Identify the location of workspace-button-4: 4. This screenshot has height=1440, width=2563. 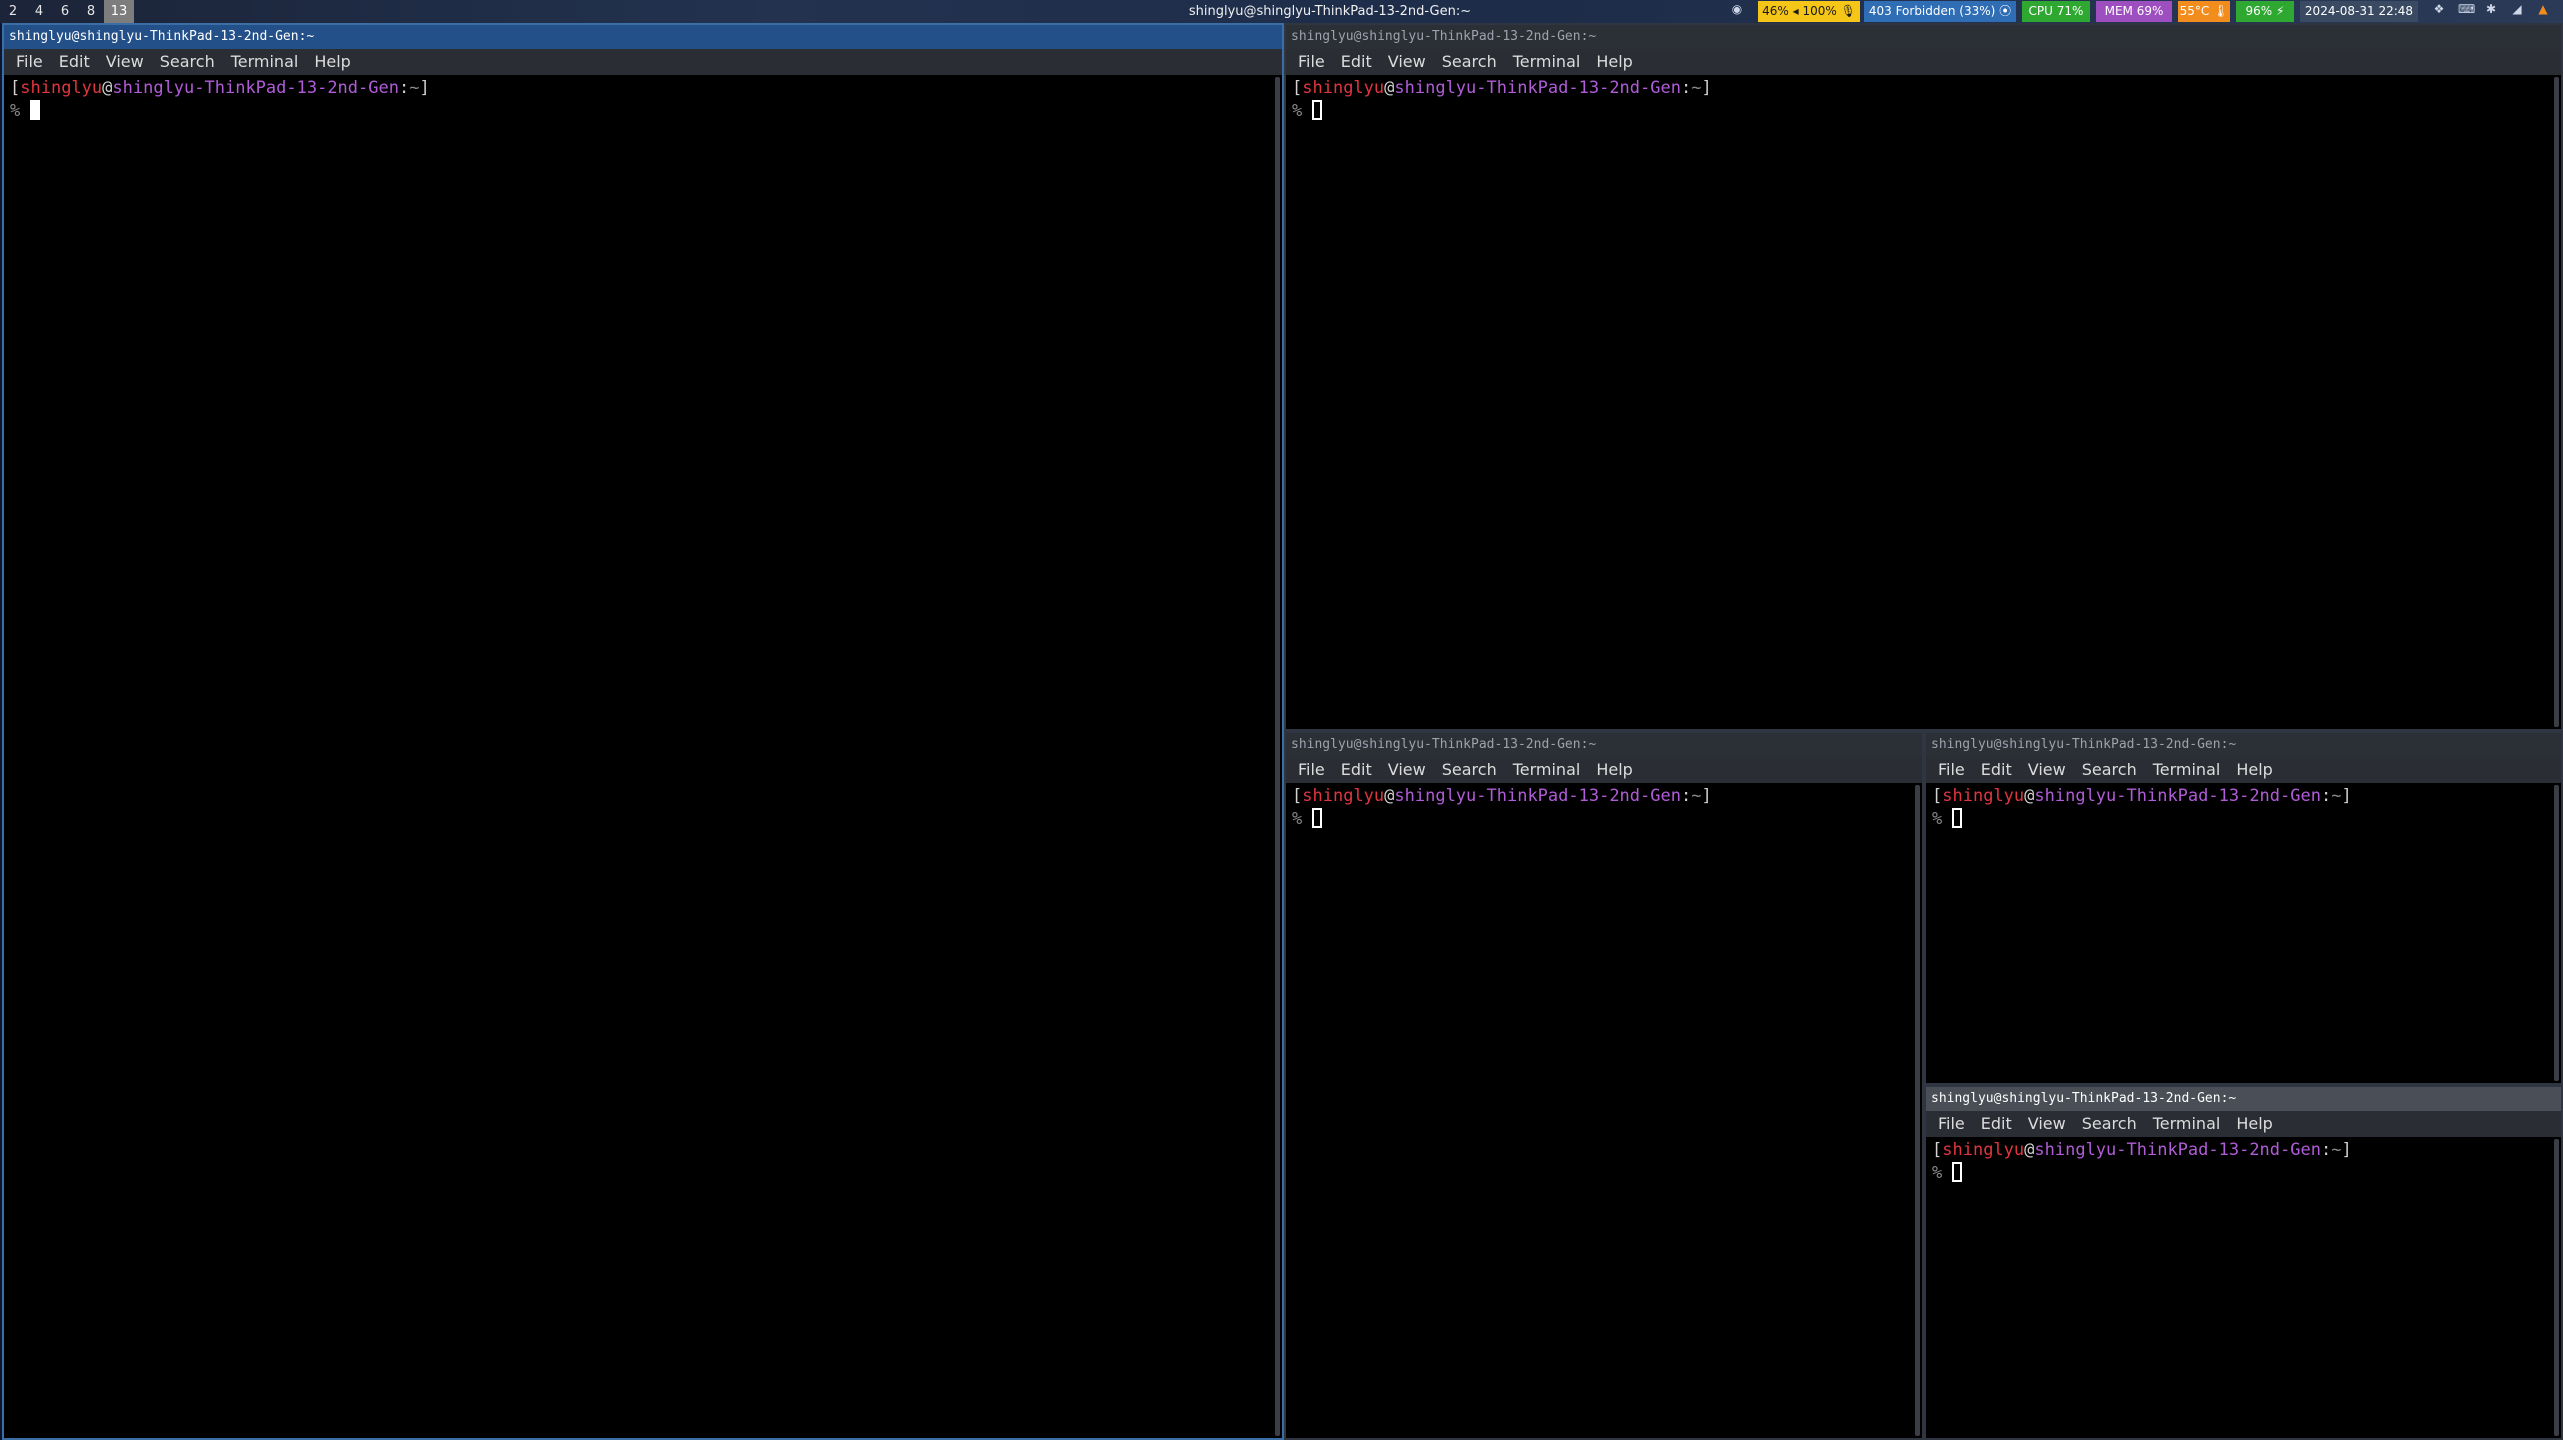
(39, 11).